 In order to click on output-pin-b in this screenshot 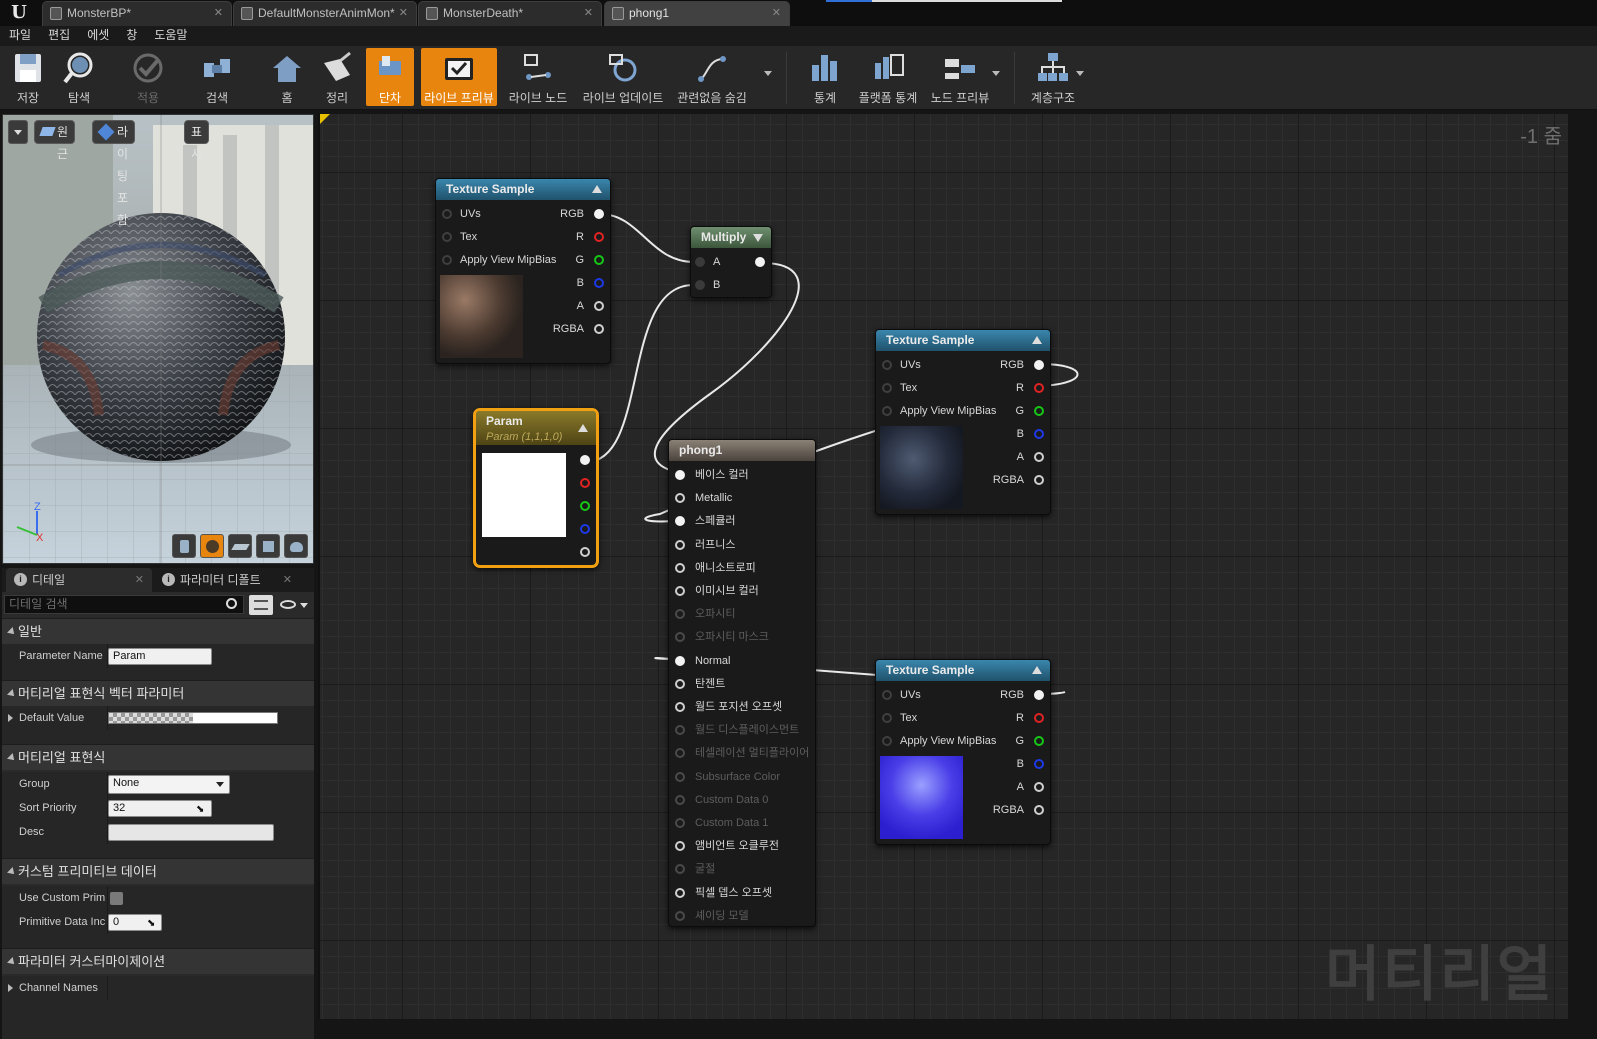, I will do `click(584, 529)`.